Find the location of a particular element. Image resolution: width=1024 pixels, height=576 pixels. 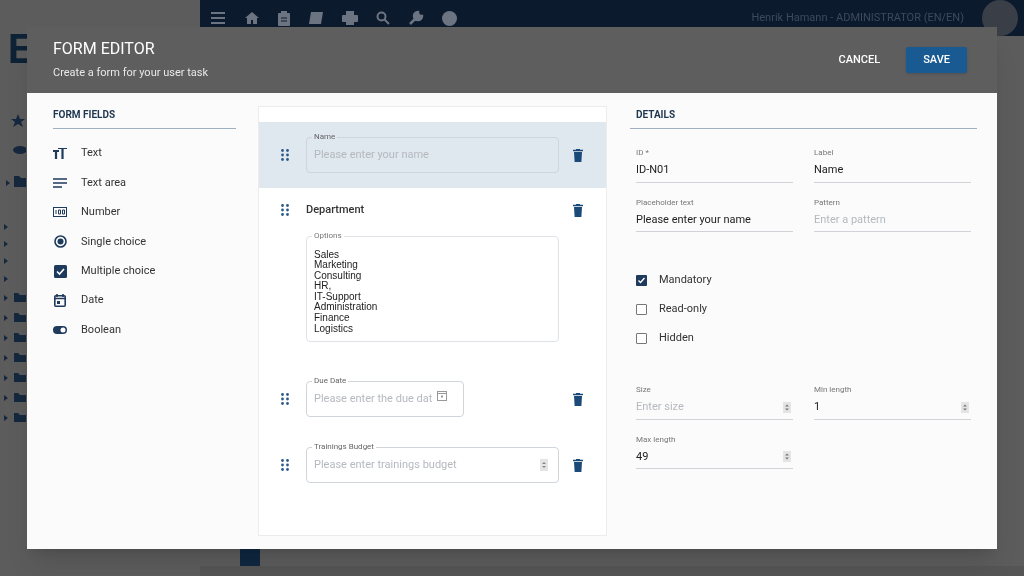

input-field: Size Enter size is located at coordinates (714, 402).